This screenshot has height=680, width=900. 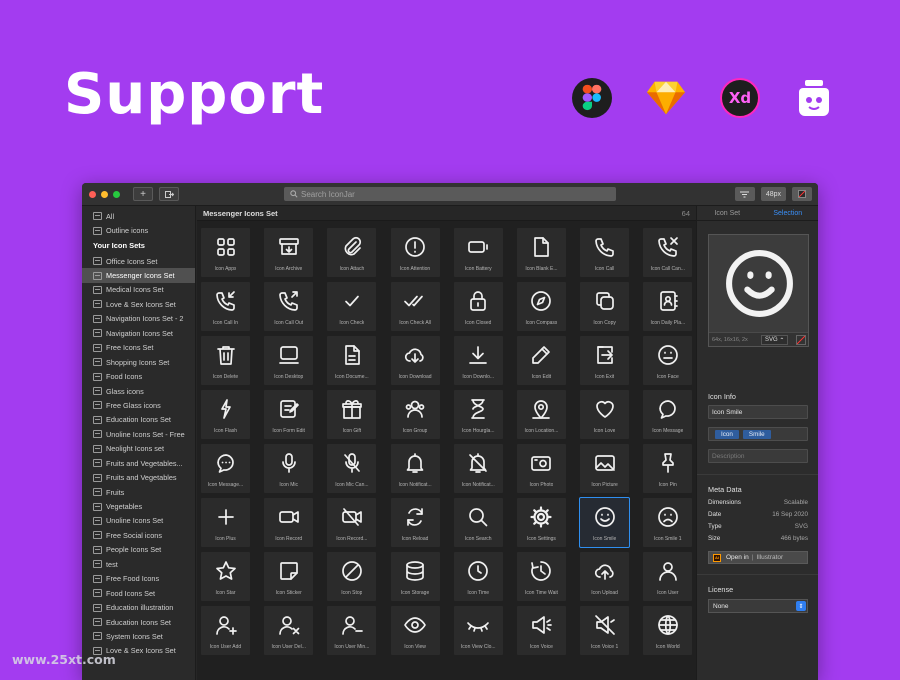 I want to click on icon-tile: Icon Check, so click(x=352, y=306).